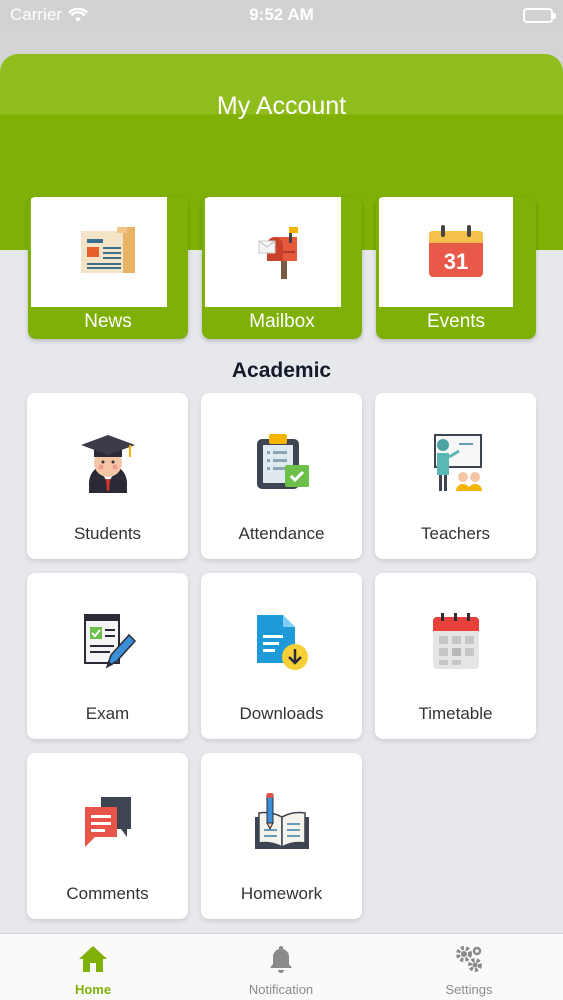 The image size is (563, 1000). Describe the element at coordinates (455, 713) in the screenshot. I see `tile-label: Timetable` at that location.